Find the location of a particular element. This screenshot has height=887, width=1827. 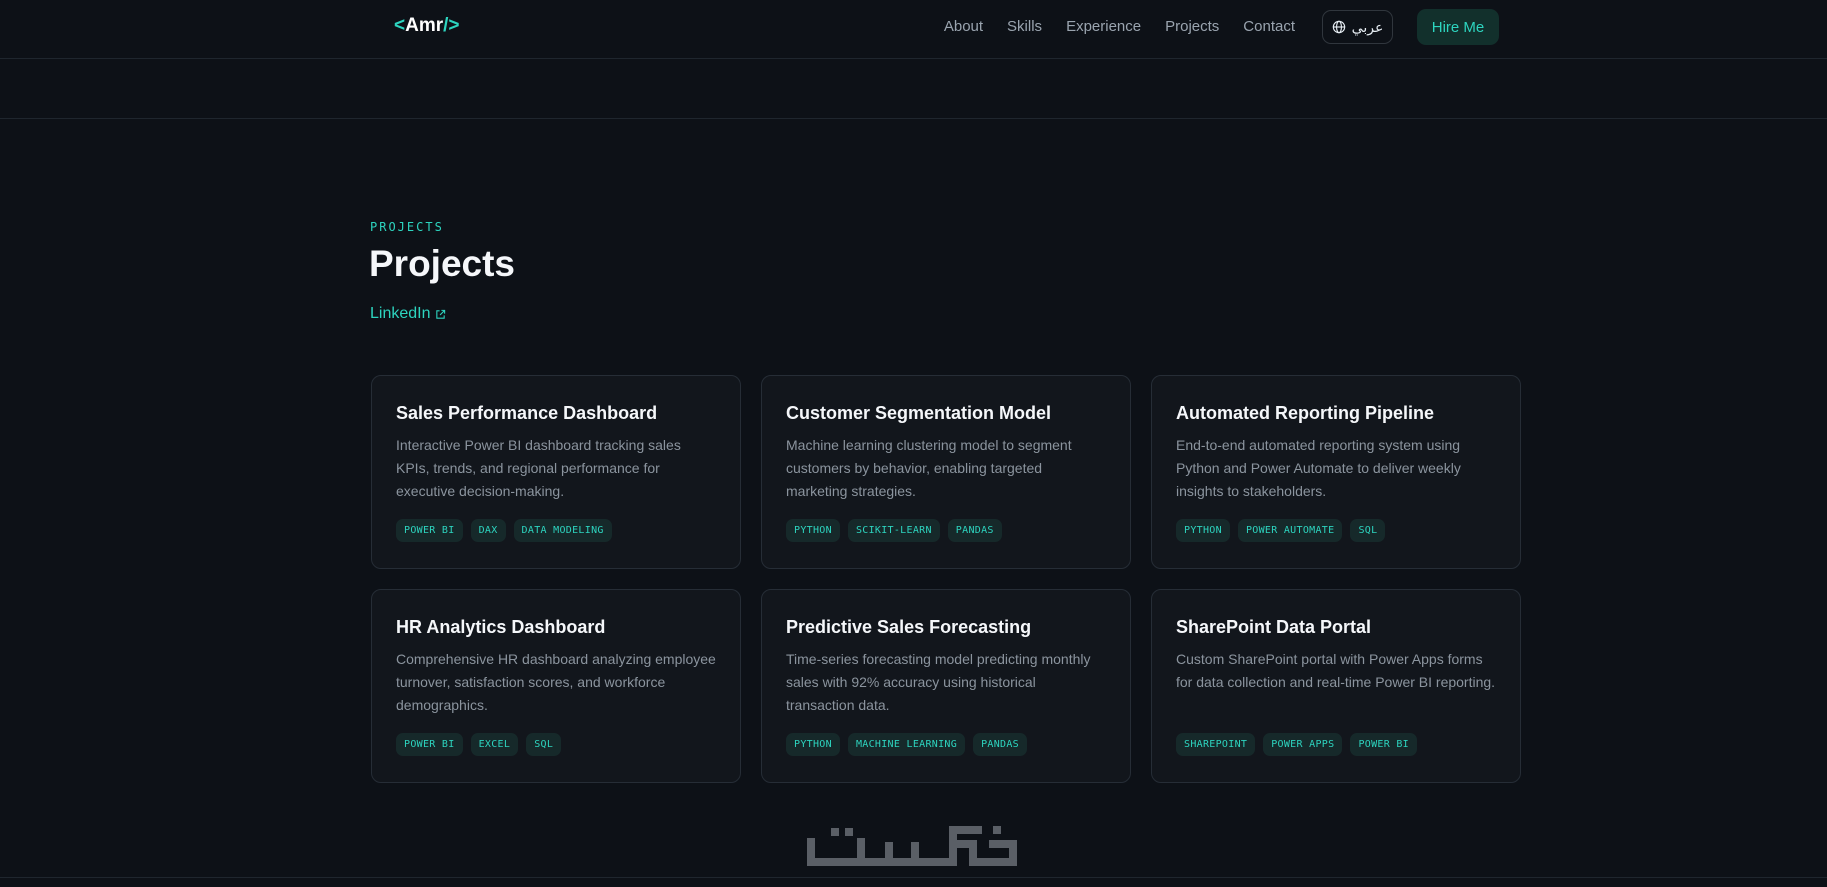

section-eyebrow: PROJECTS is located at coordinates (407, 227).